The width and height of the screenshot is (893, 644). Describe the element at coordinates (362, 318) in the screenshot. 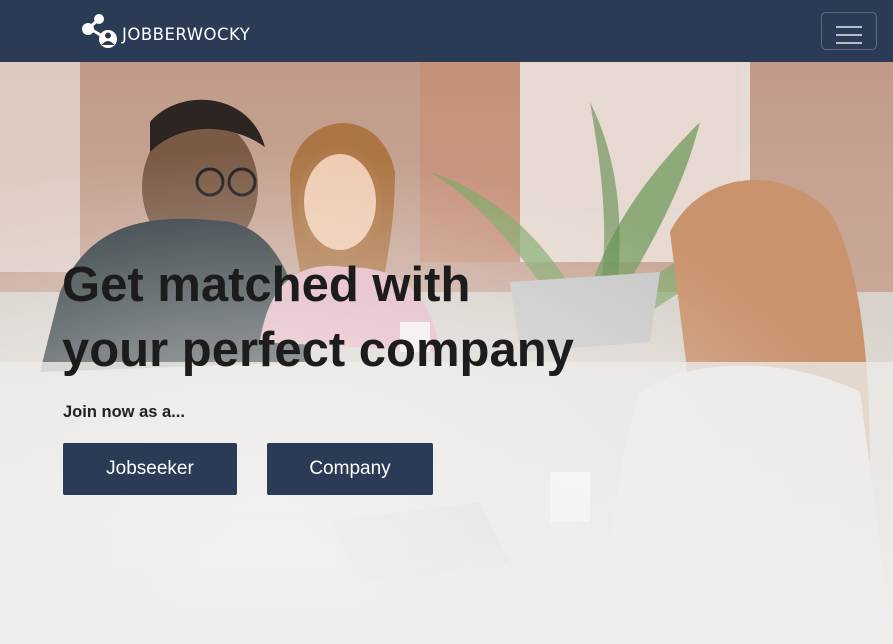

I see `hero-headline: Get matched with your perfect company` at that location.